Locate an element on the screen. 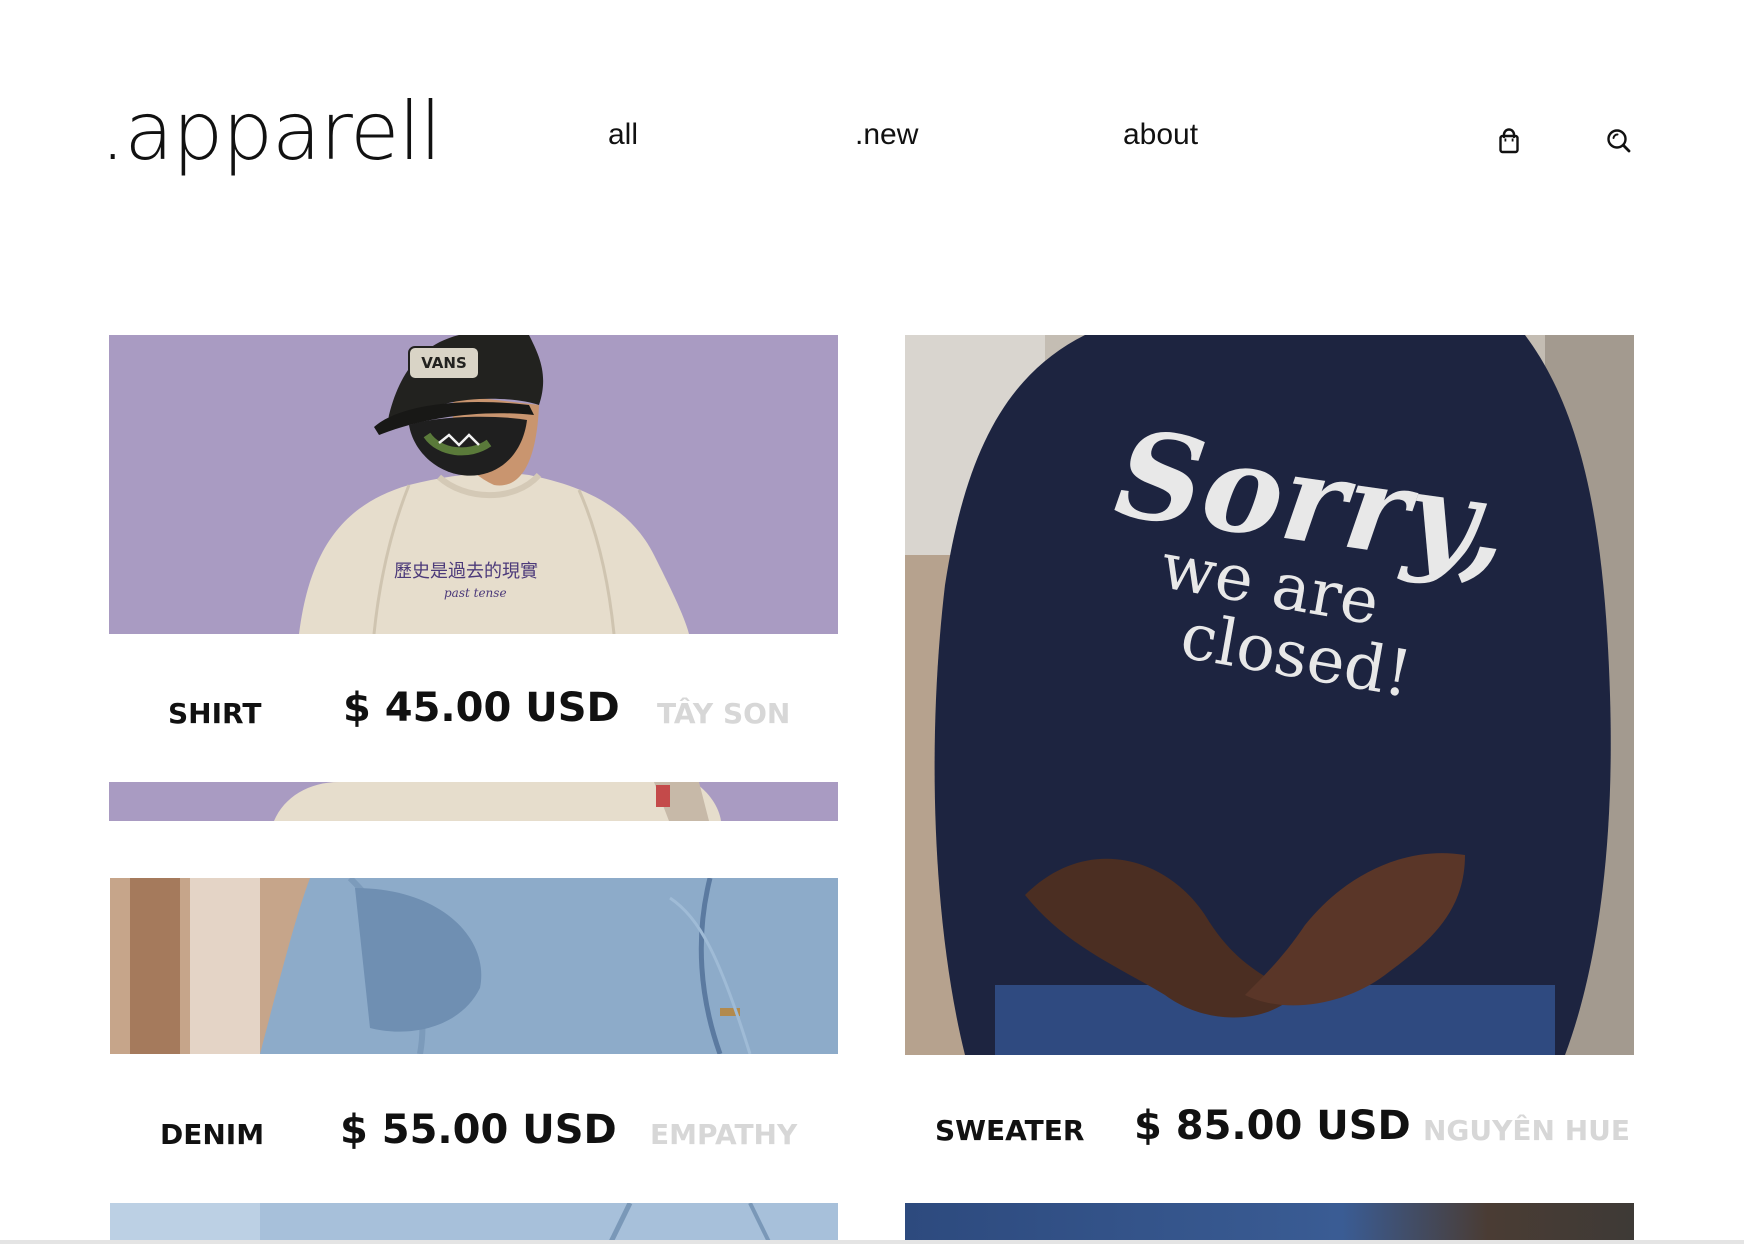  shopping-bag-icon is located at coordinates (1509, 141).